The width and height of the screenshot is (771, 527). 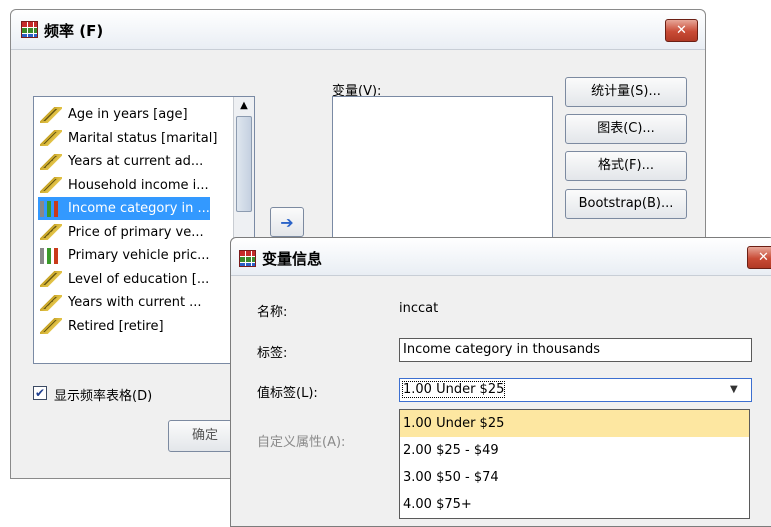 I want to click on variable-list-item: Age in years [age], so click(x=114, y=114).